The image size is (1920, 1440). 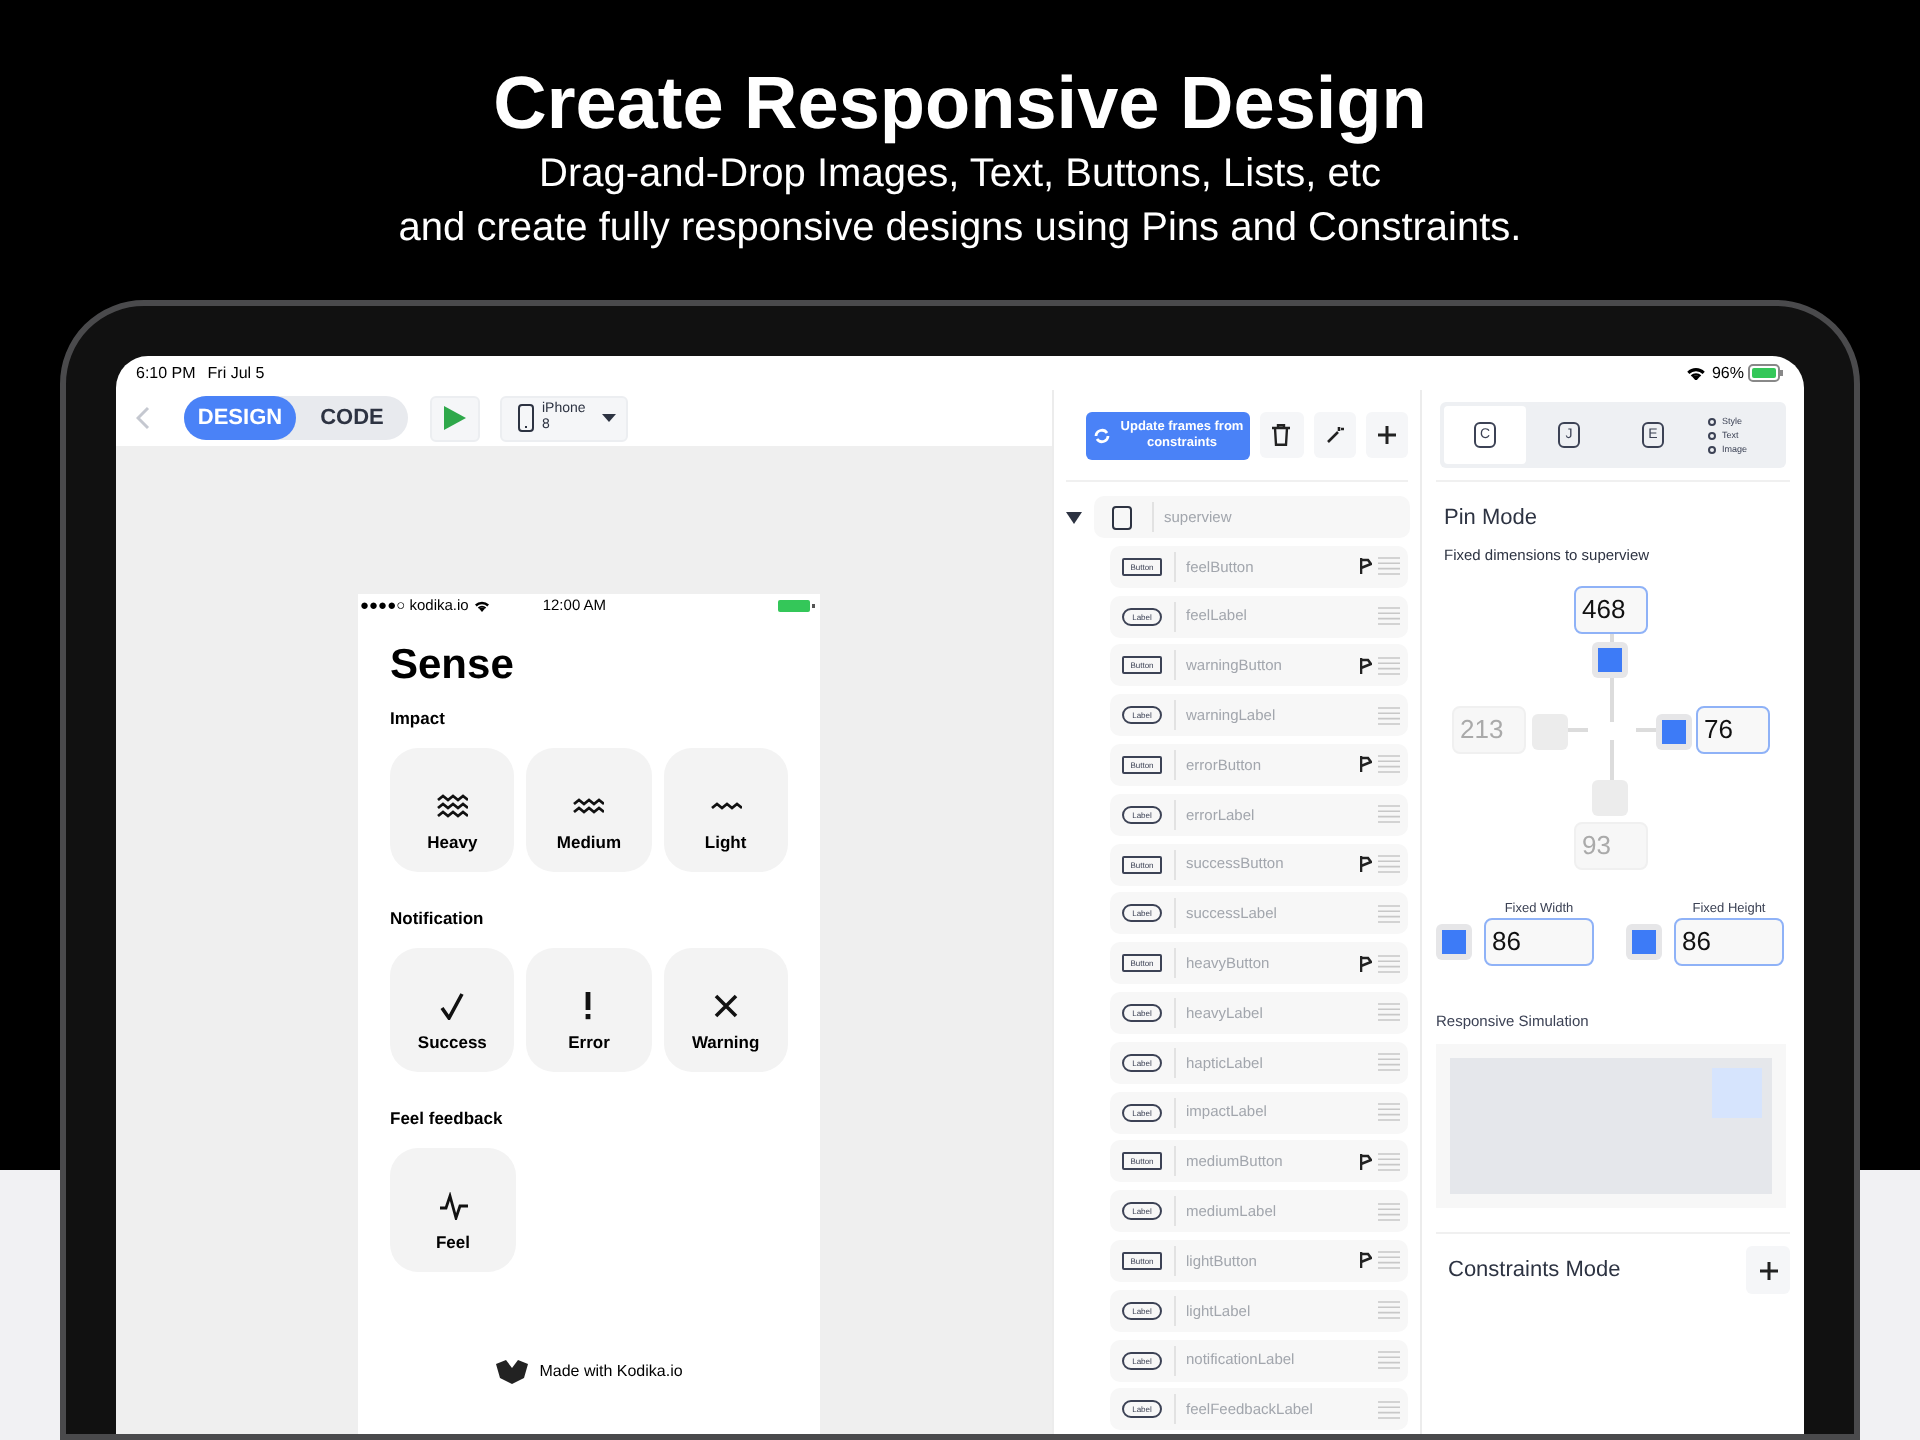 I want to click on mode-tab: CODE, so click(x=352, y=418).